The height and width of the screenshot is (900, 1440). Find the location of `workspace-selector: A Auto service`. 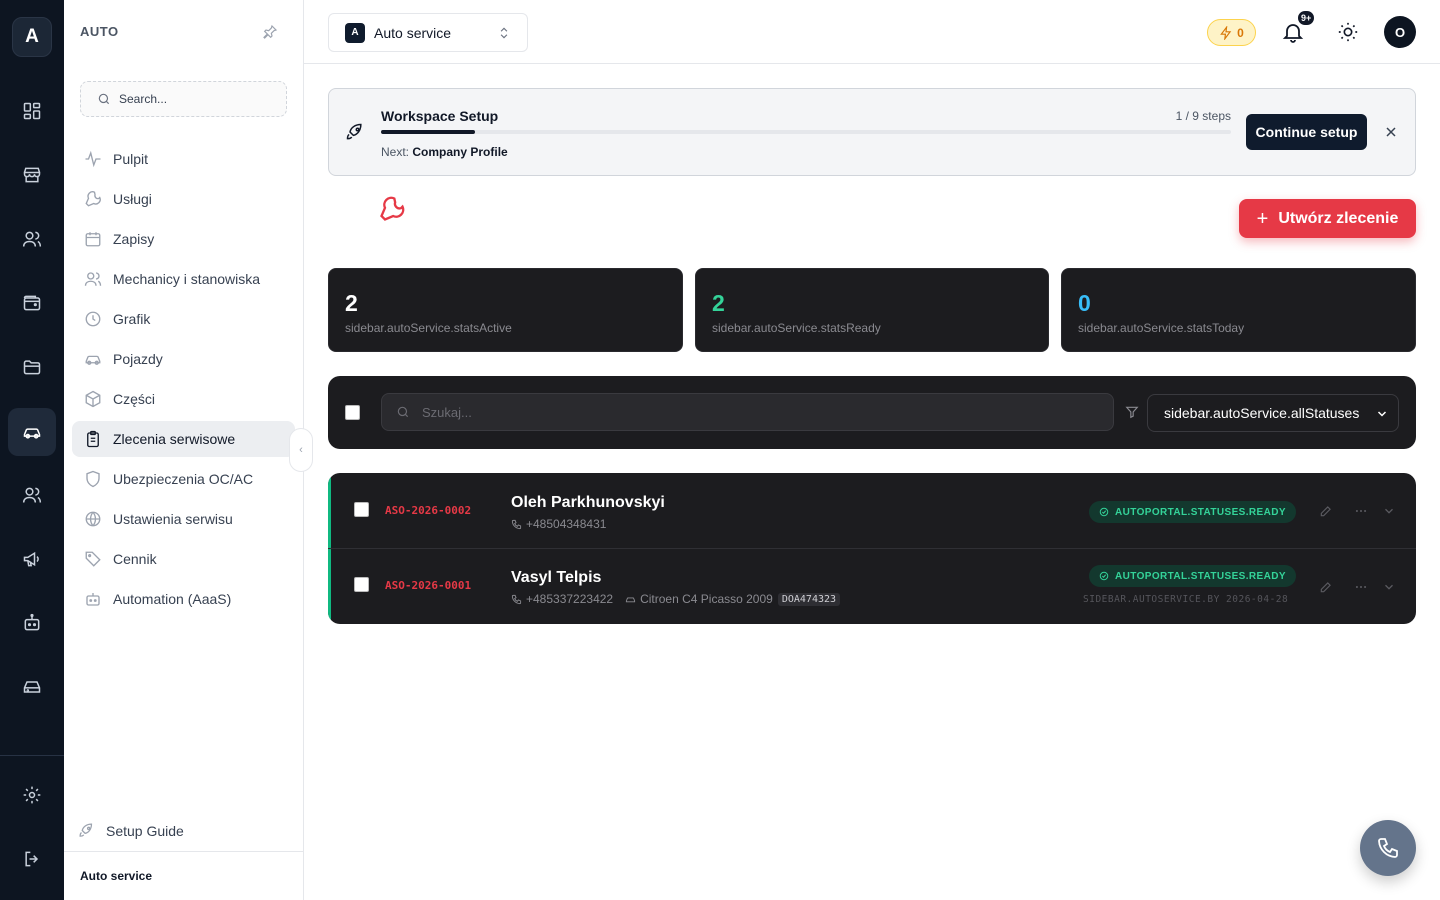

workspace-selector: A Auto service is located at coordinates (428, 32).